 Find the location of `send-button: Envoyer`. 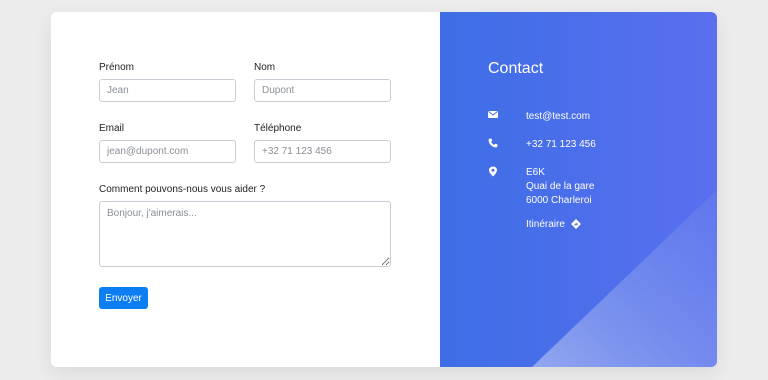

send-button: Envoyer is located at coordinates (123, 298).